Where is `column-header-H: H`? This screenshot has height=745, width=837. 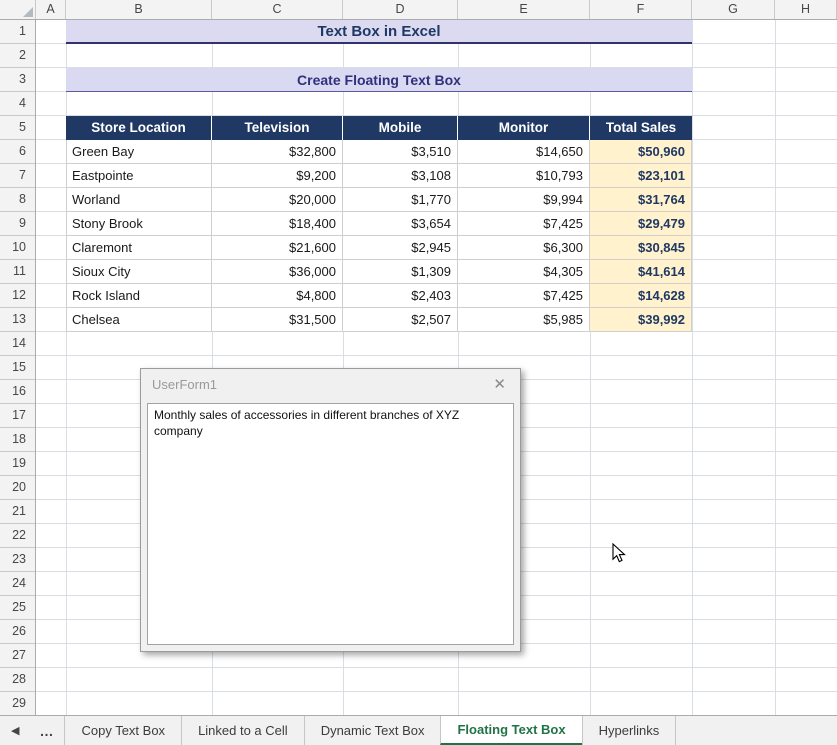 column-header-H: H is located at coordinates (806, 9).